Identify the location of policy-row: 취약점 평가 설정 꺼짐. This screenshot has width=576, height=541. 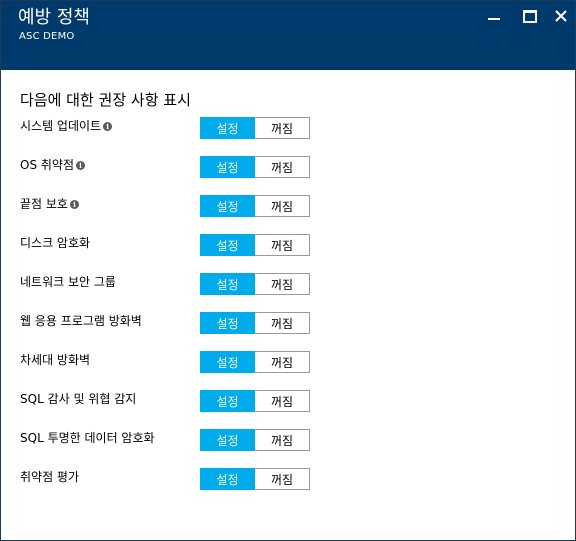
(288, 480).